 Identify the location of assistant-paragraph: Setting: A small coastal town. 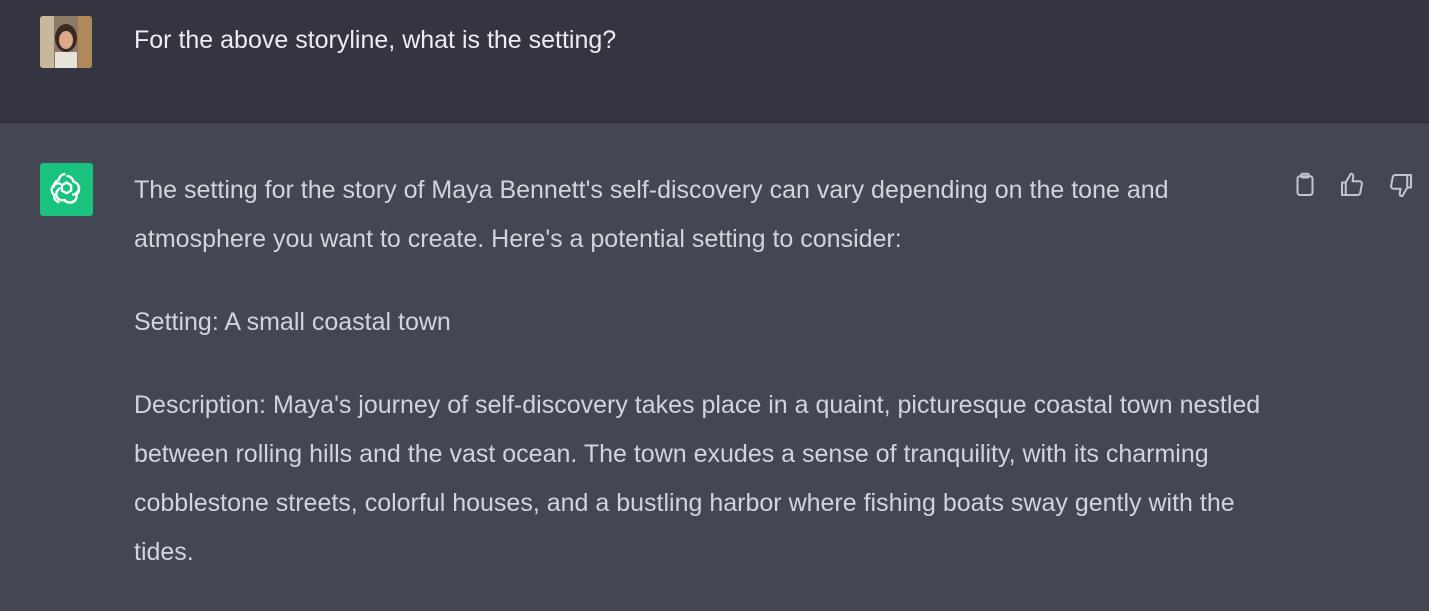
(292, 322).